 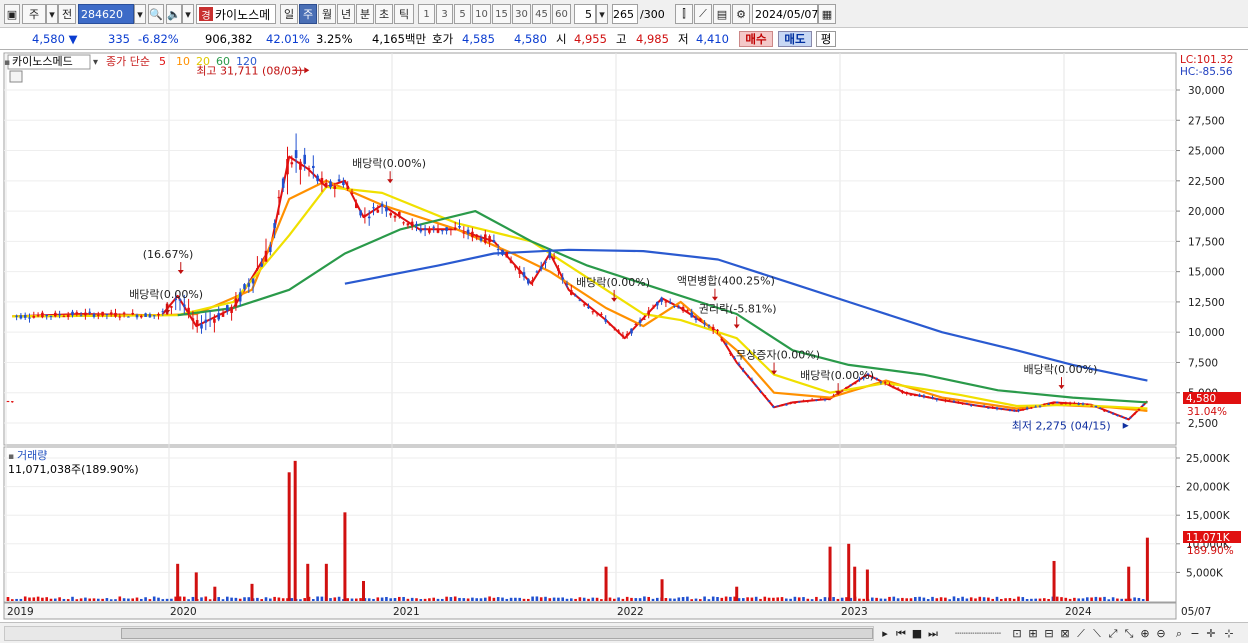 I want to click on interval-5: 5, so click(x=462, y=14).